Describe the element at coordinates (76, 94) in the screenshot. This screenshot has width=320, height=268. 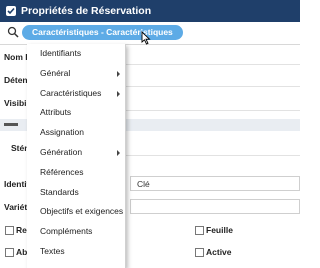
I see `menu-item-caracteristiques: Caractéristiques` at that location.